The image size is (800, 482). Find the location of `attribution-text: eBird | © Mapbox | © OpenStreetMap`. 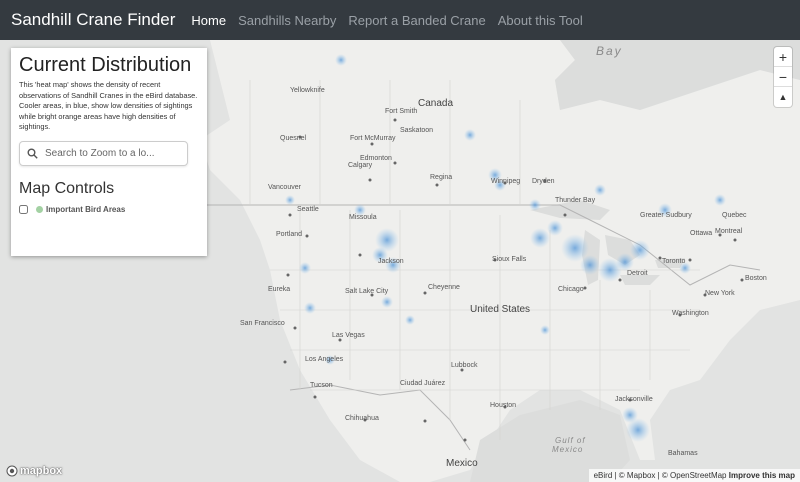

attribution-text: eBird | © Mapbox | © OpenStreetMap is located at coordinates (660, 475).